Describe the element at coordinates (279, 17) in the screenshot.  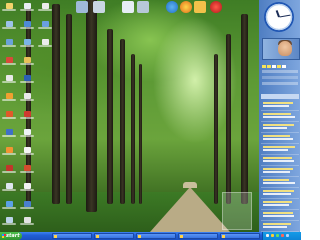
I see `clock-gadget` at that location.